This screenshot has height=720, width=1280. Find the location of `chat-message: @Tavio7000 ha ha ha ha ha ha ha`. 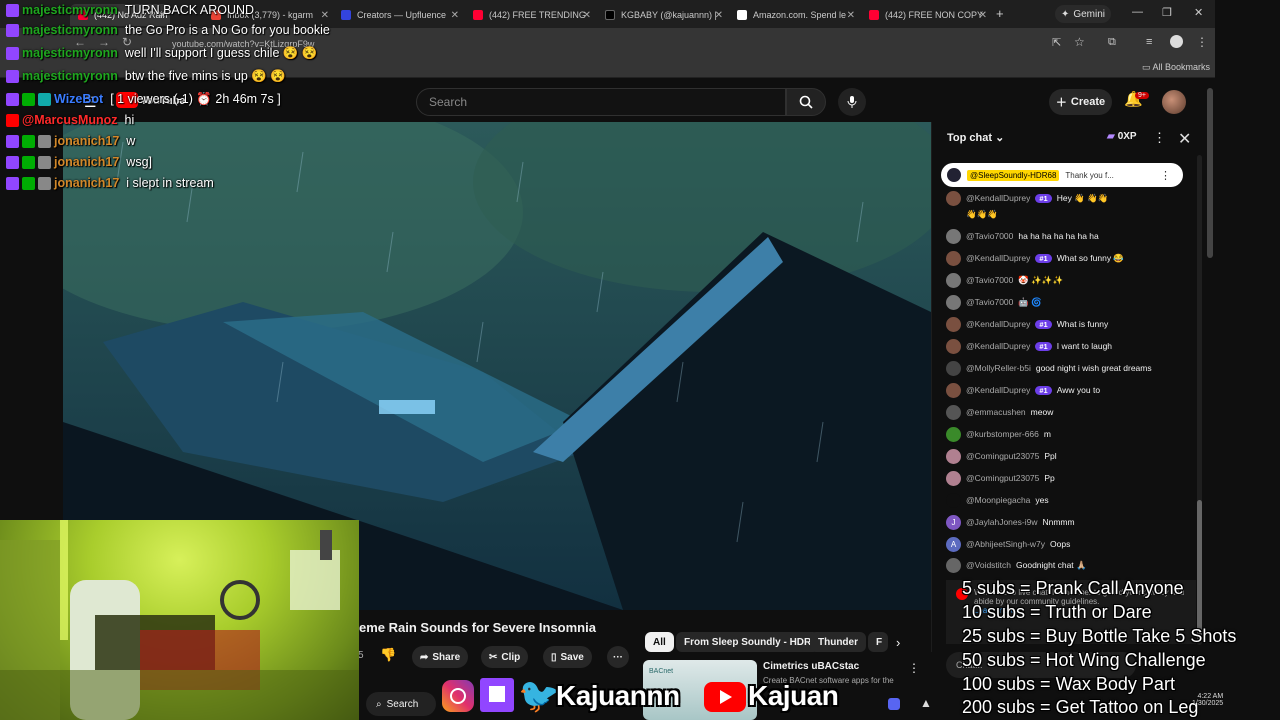

chat-message: @Tavio7000 ha ha ha ha ha ha ha is located at coordinates (1022, 236).